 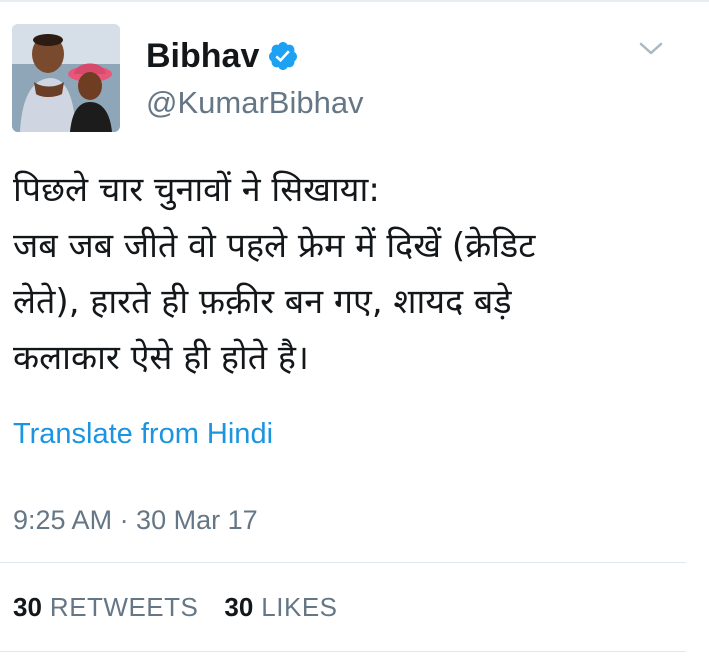 I want to click on retweets-label: RETWEETS, so click(x=124, y=607).